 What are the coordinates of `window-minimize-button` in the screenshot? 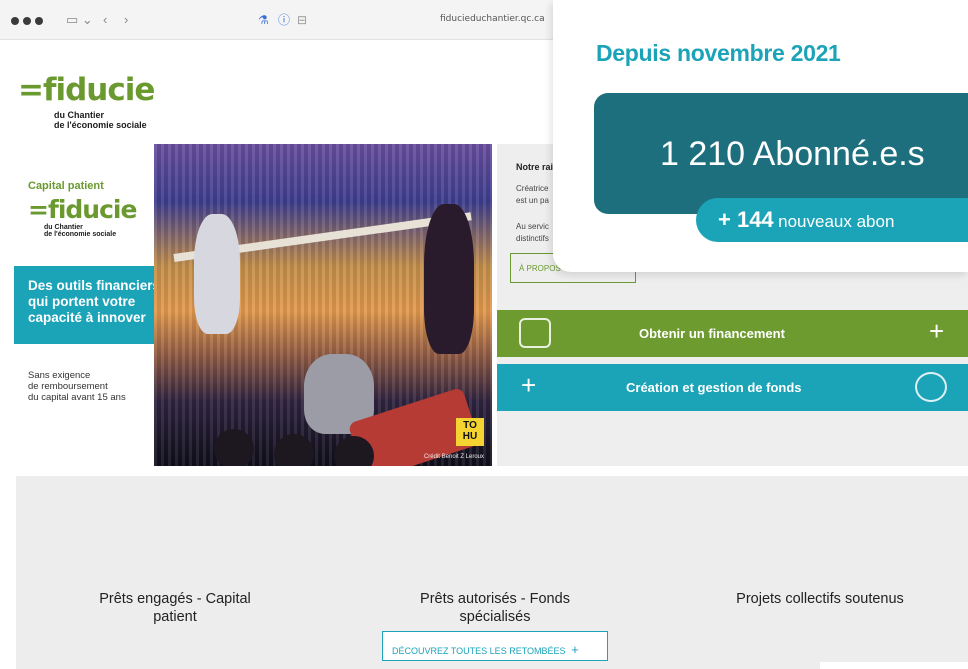 It's located at (27, 21).